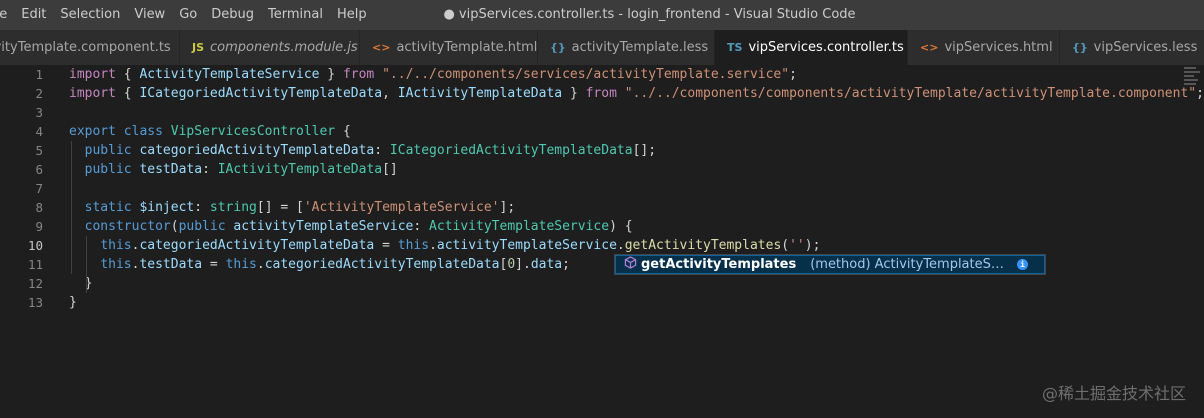  What do you see at coordinates (558, 47) in the screenshot?
I see `less-file-icon: {}` at bounding box center [558, 47].